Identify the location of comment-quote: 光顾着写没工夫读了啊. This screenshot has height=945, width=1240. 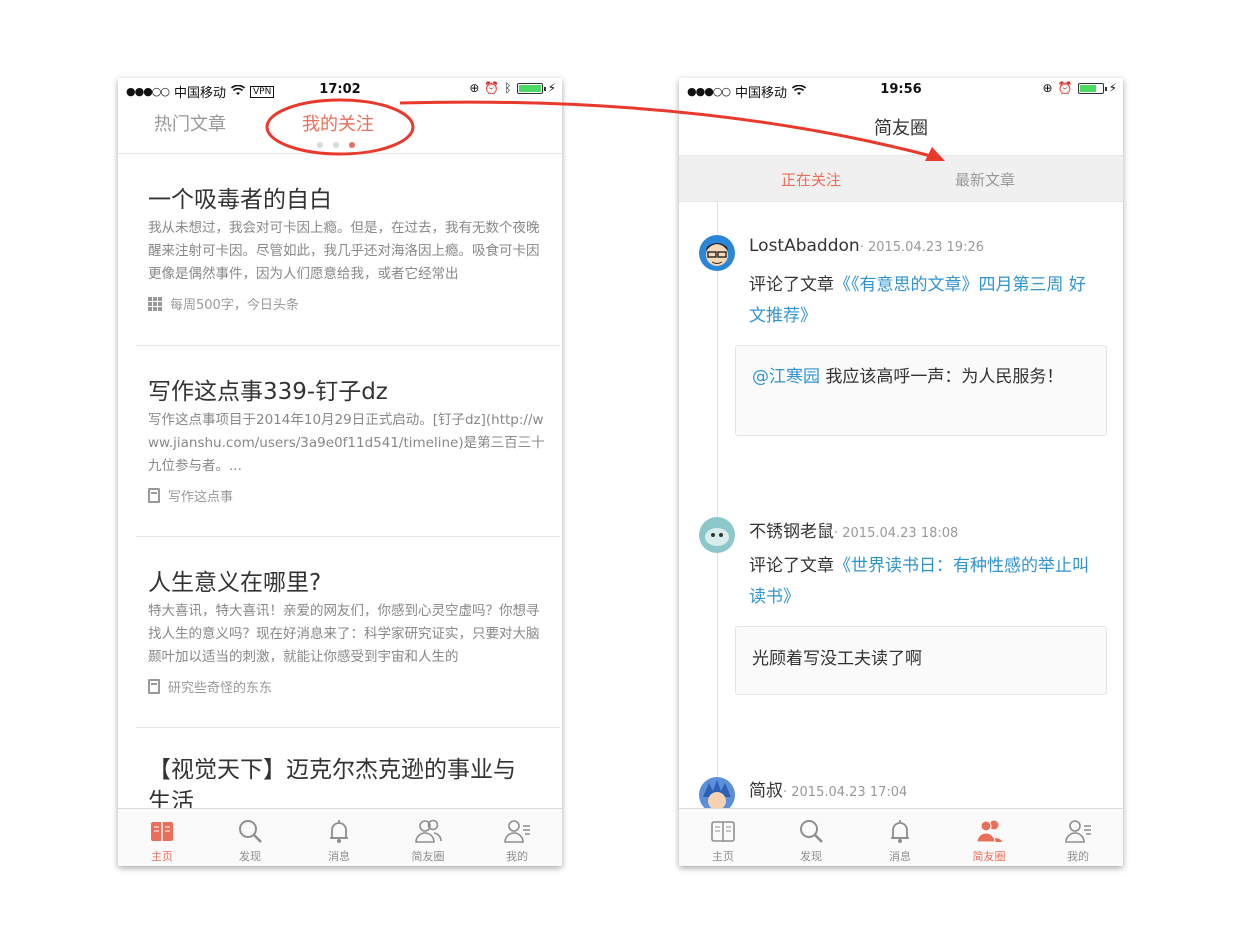
(921, 660).